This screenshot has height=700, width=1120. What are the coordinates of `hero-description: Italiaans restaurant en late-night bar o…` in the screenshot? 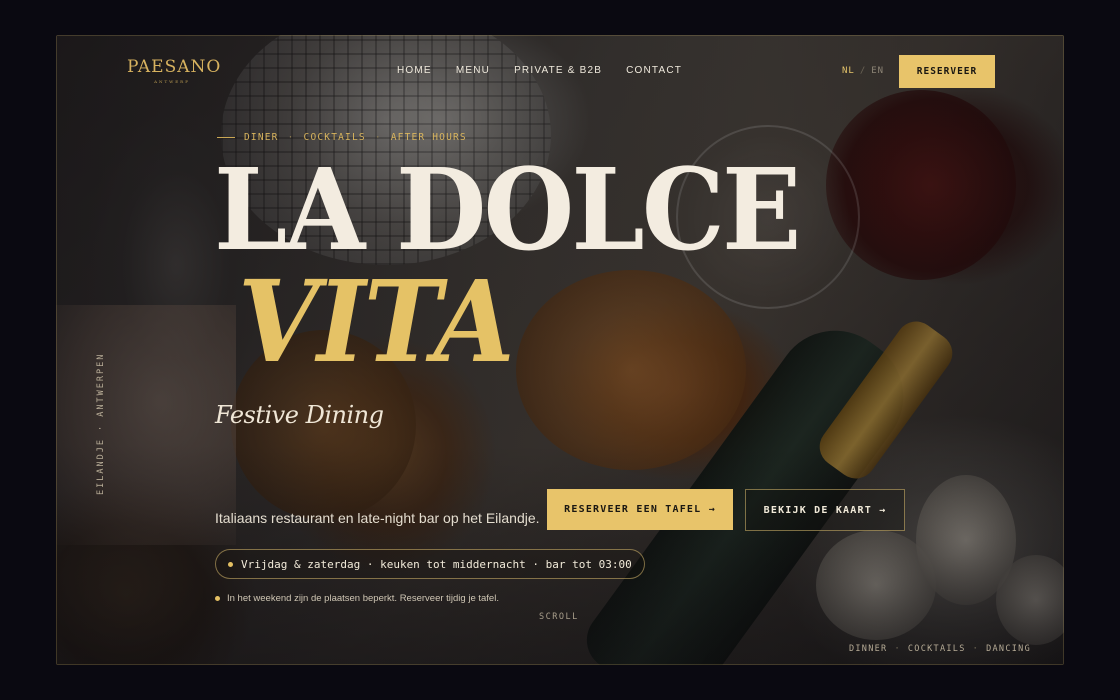 It's located at (377, 518).